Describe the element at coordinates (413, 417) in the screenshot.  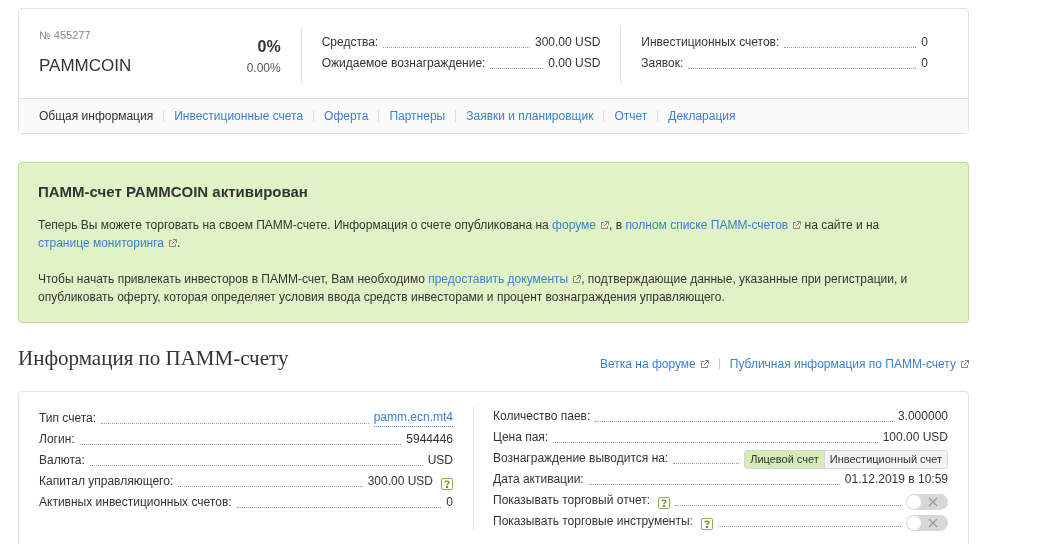
I see `account-type-link: pamm.ecn.mt4` at that location.